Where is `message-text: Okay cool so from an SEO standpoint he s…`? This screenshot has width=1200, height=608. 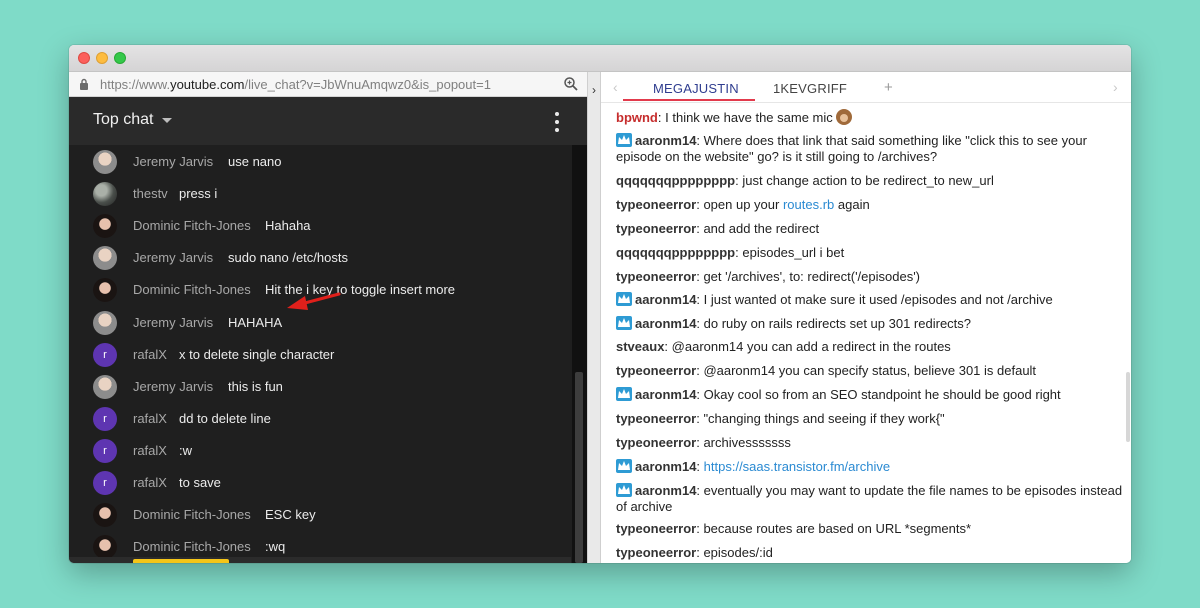 message-text: Okay cool so from an SEO standpoint he s… is located at coordinates (882, 394).